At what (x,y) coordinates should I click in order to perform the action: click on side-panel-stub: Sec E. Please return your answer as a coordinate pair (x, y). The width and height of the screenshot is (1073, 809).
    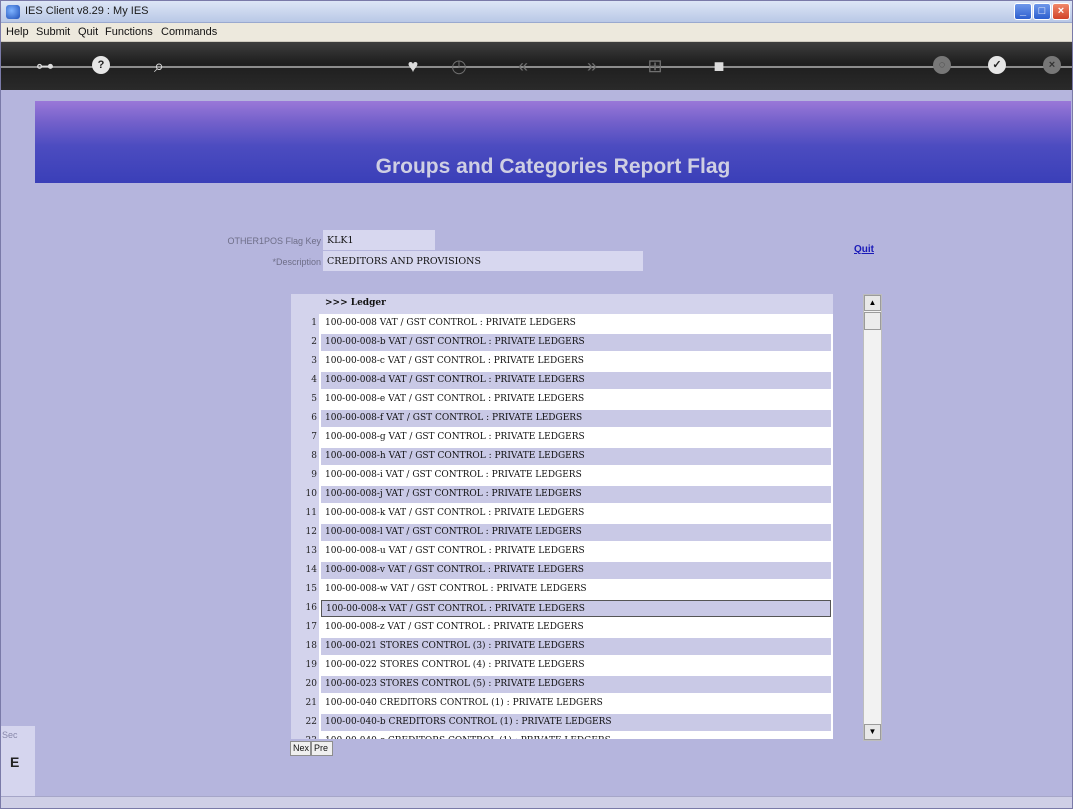
    Looking at the image, I should click on (18, 761).